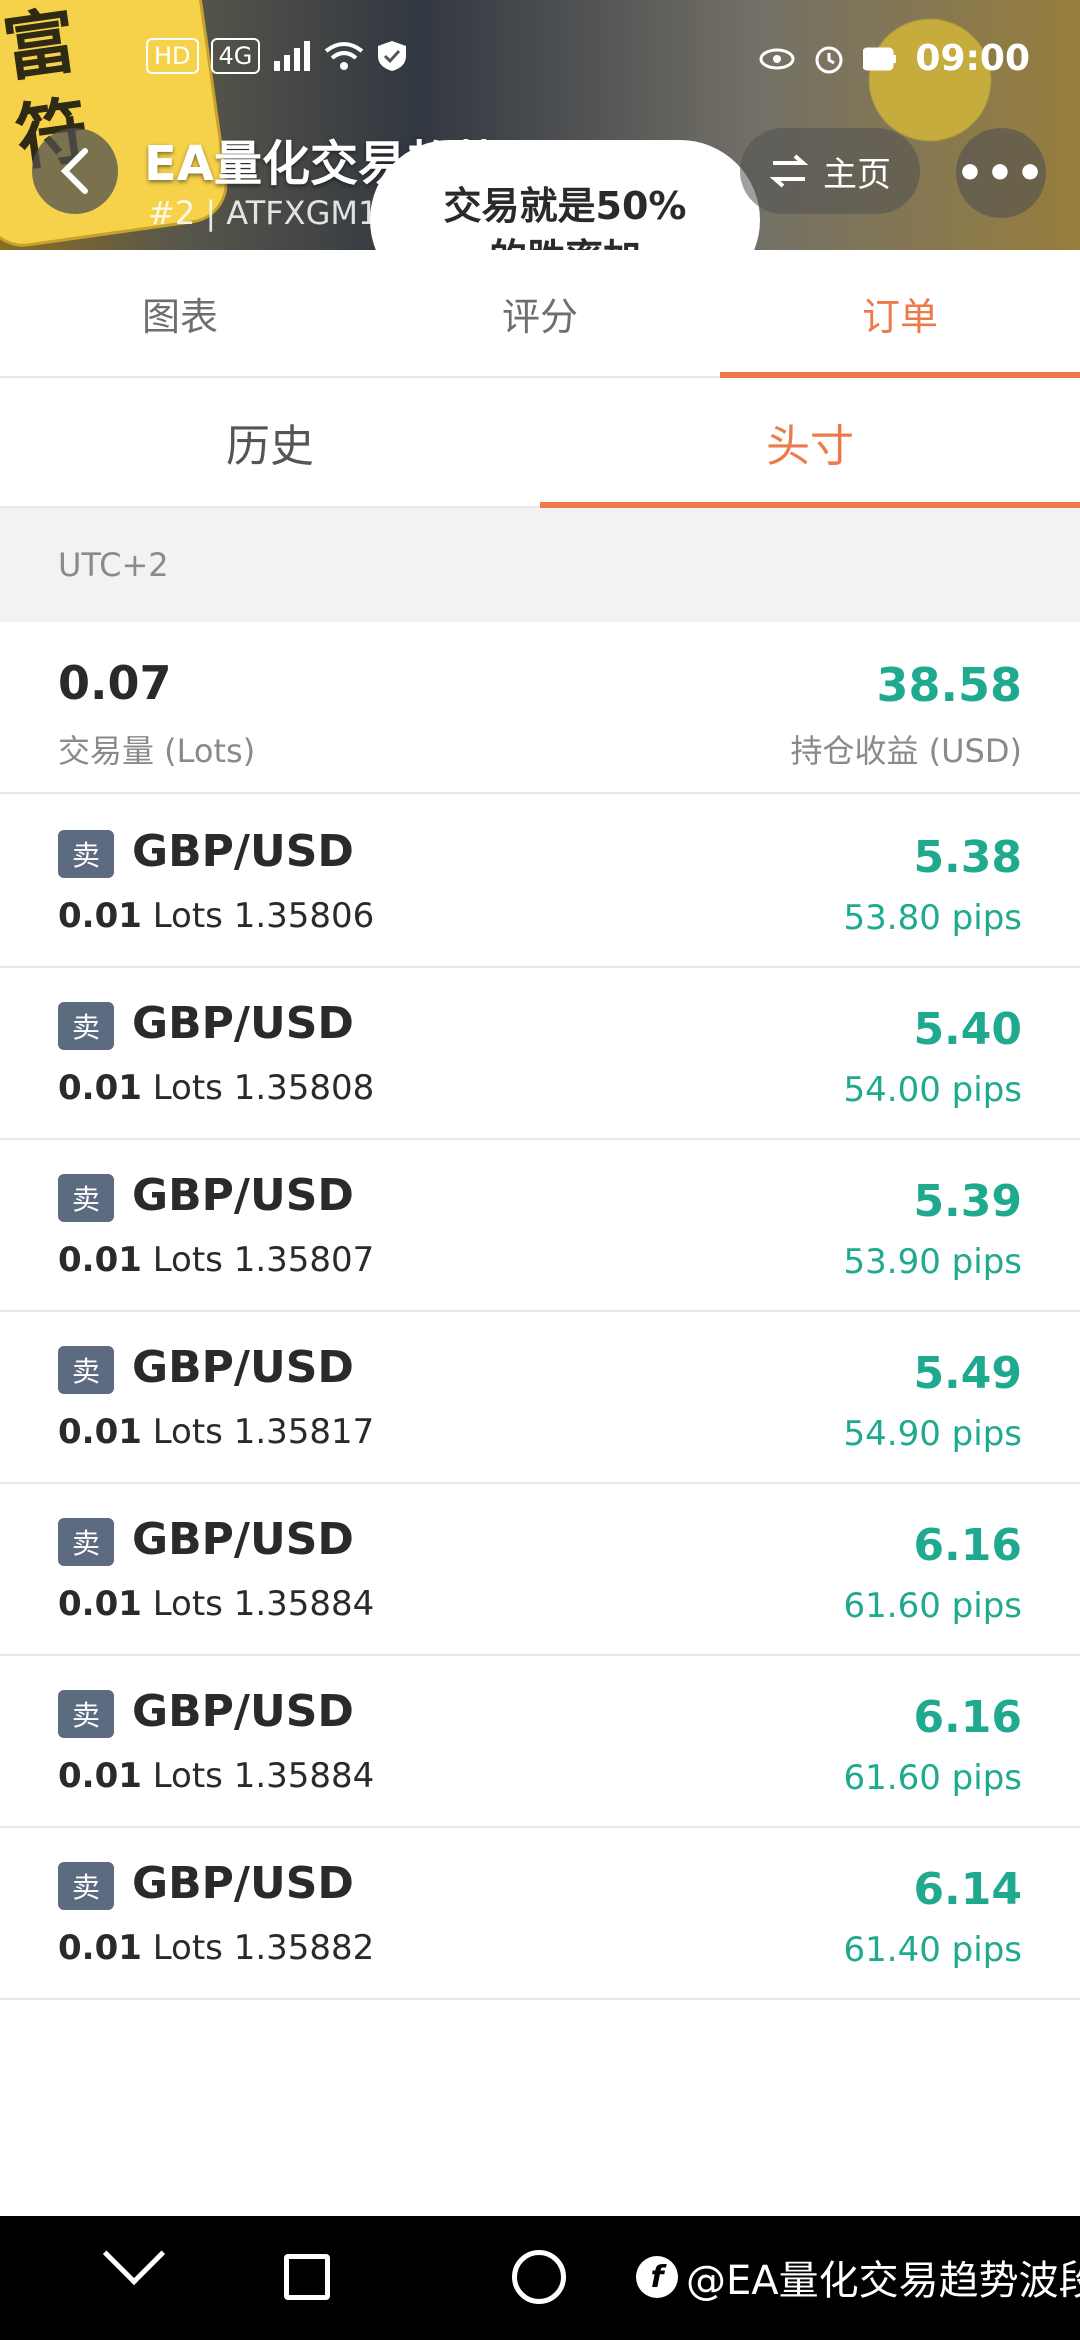 This screenshot has height=2340, width=1080. I want to click on order-price: 1.35807, so click(304, 1260).